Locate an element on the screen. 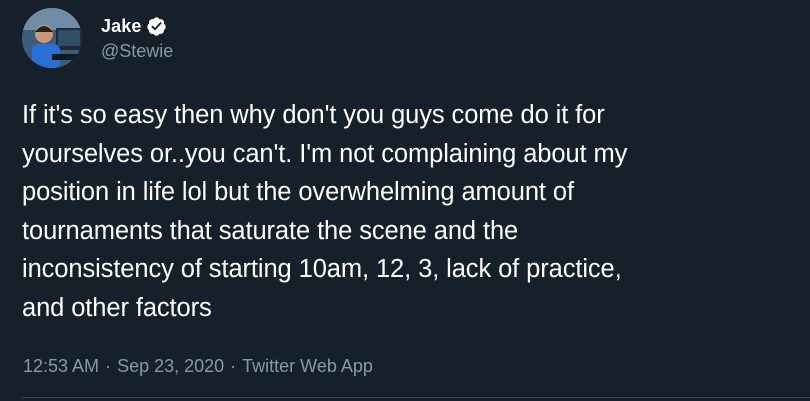 This screenshot has height=401, width=810. display-name-row: Jake is located at coordinates (137, 26).